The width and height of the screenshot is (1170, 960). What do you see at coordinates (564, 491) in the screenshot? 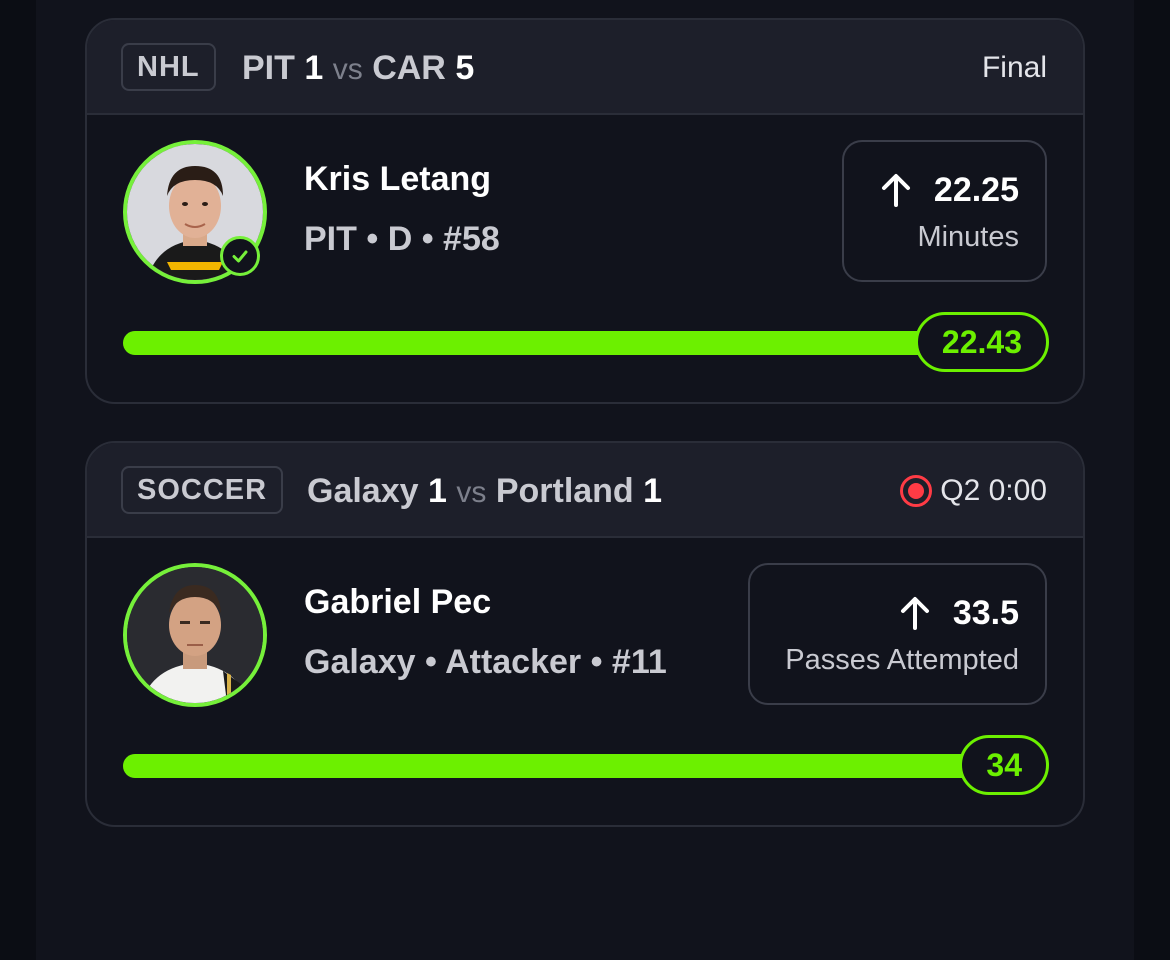
I see `team-b: Portland` at bounding box center [564, 491].